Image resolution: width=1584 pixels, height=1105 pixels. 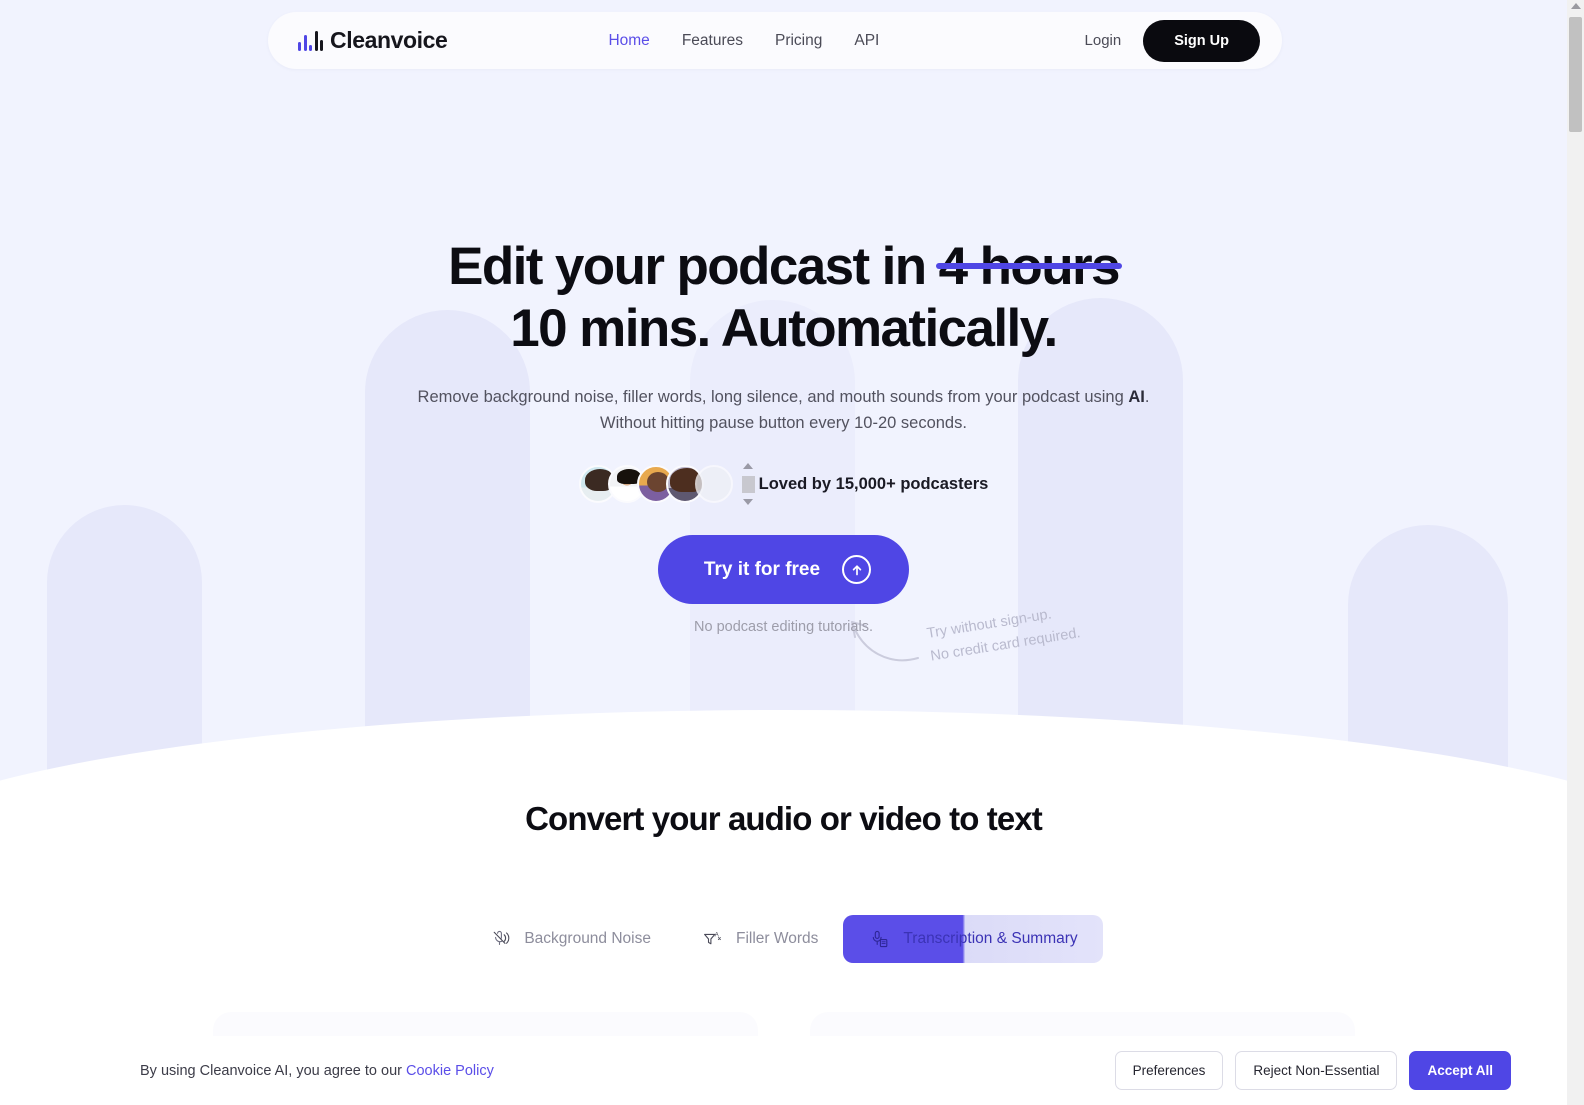 I want to click on subtitle-ai-bold: AI, so click(x=1136, y=397).